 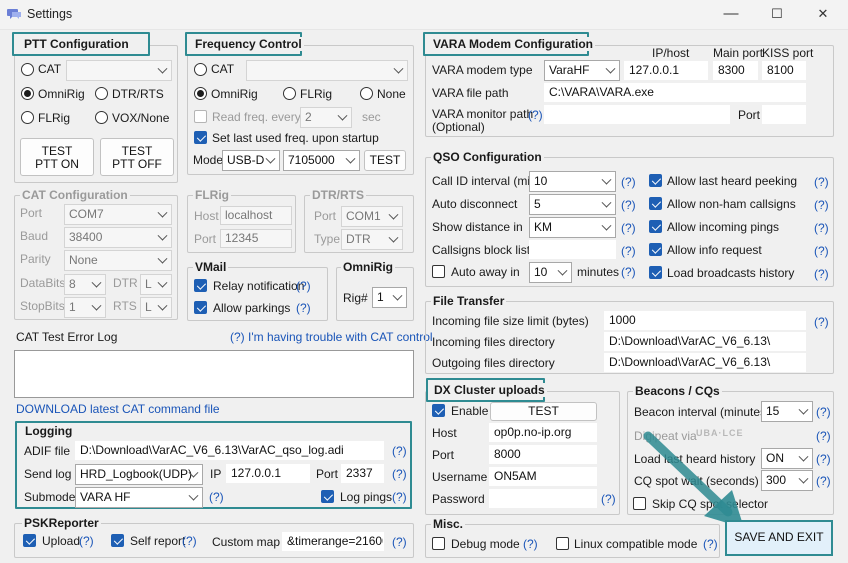 I want to click on opt-pings-help-icon: (?), so click(x=821, y=228).